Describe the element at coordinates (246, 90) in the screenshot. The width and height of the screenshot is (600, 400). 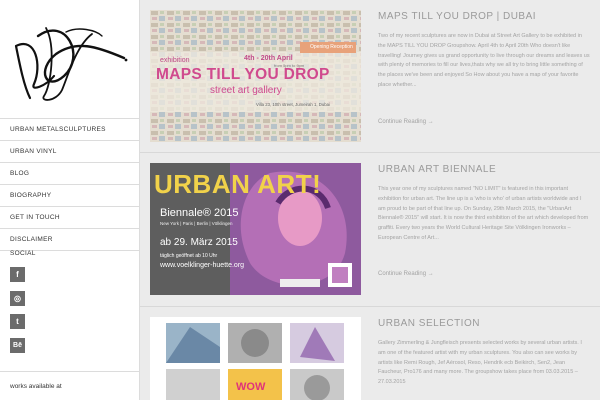
I see `gallery-label: street art gallery` at that location.